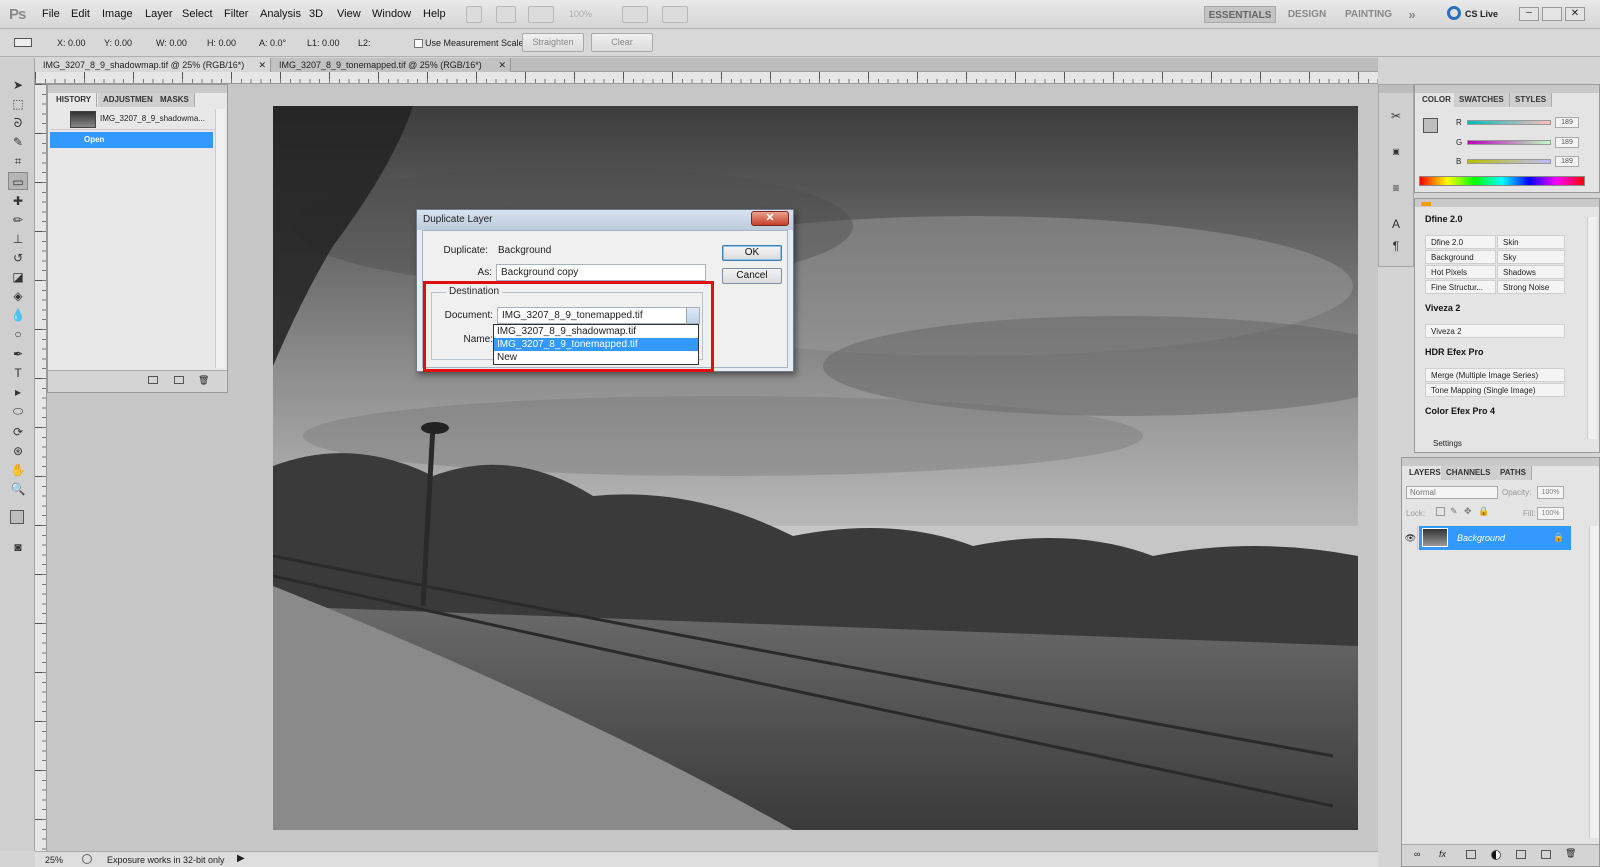 This screenshot has width=1600, height=867. I want to click on blur-tool-icon: 💧, so click(18, 315).